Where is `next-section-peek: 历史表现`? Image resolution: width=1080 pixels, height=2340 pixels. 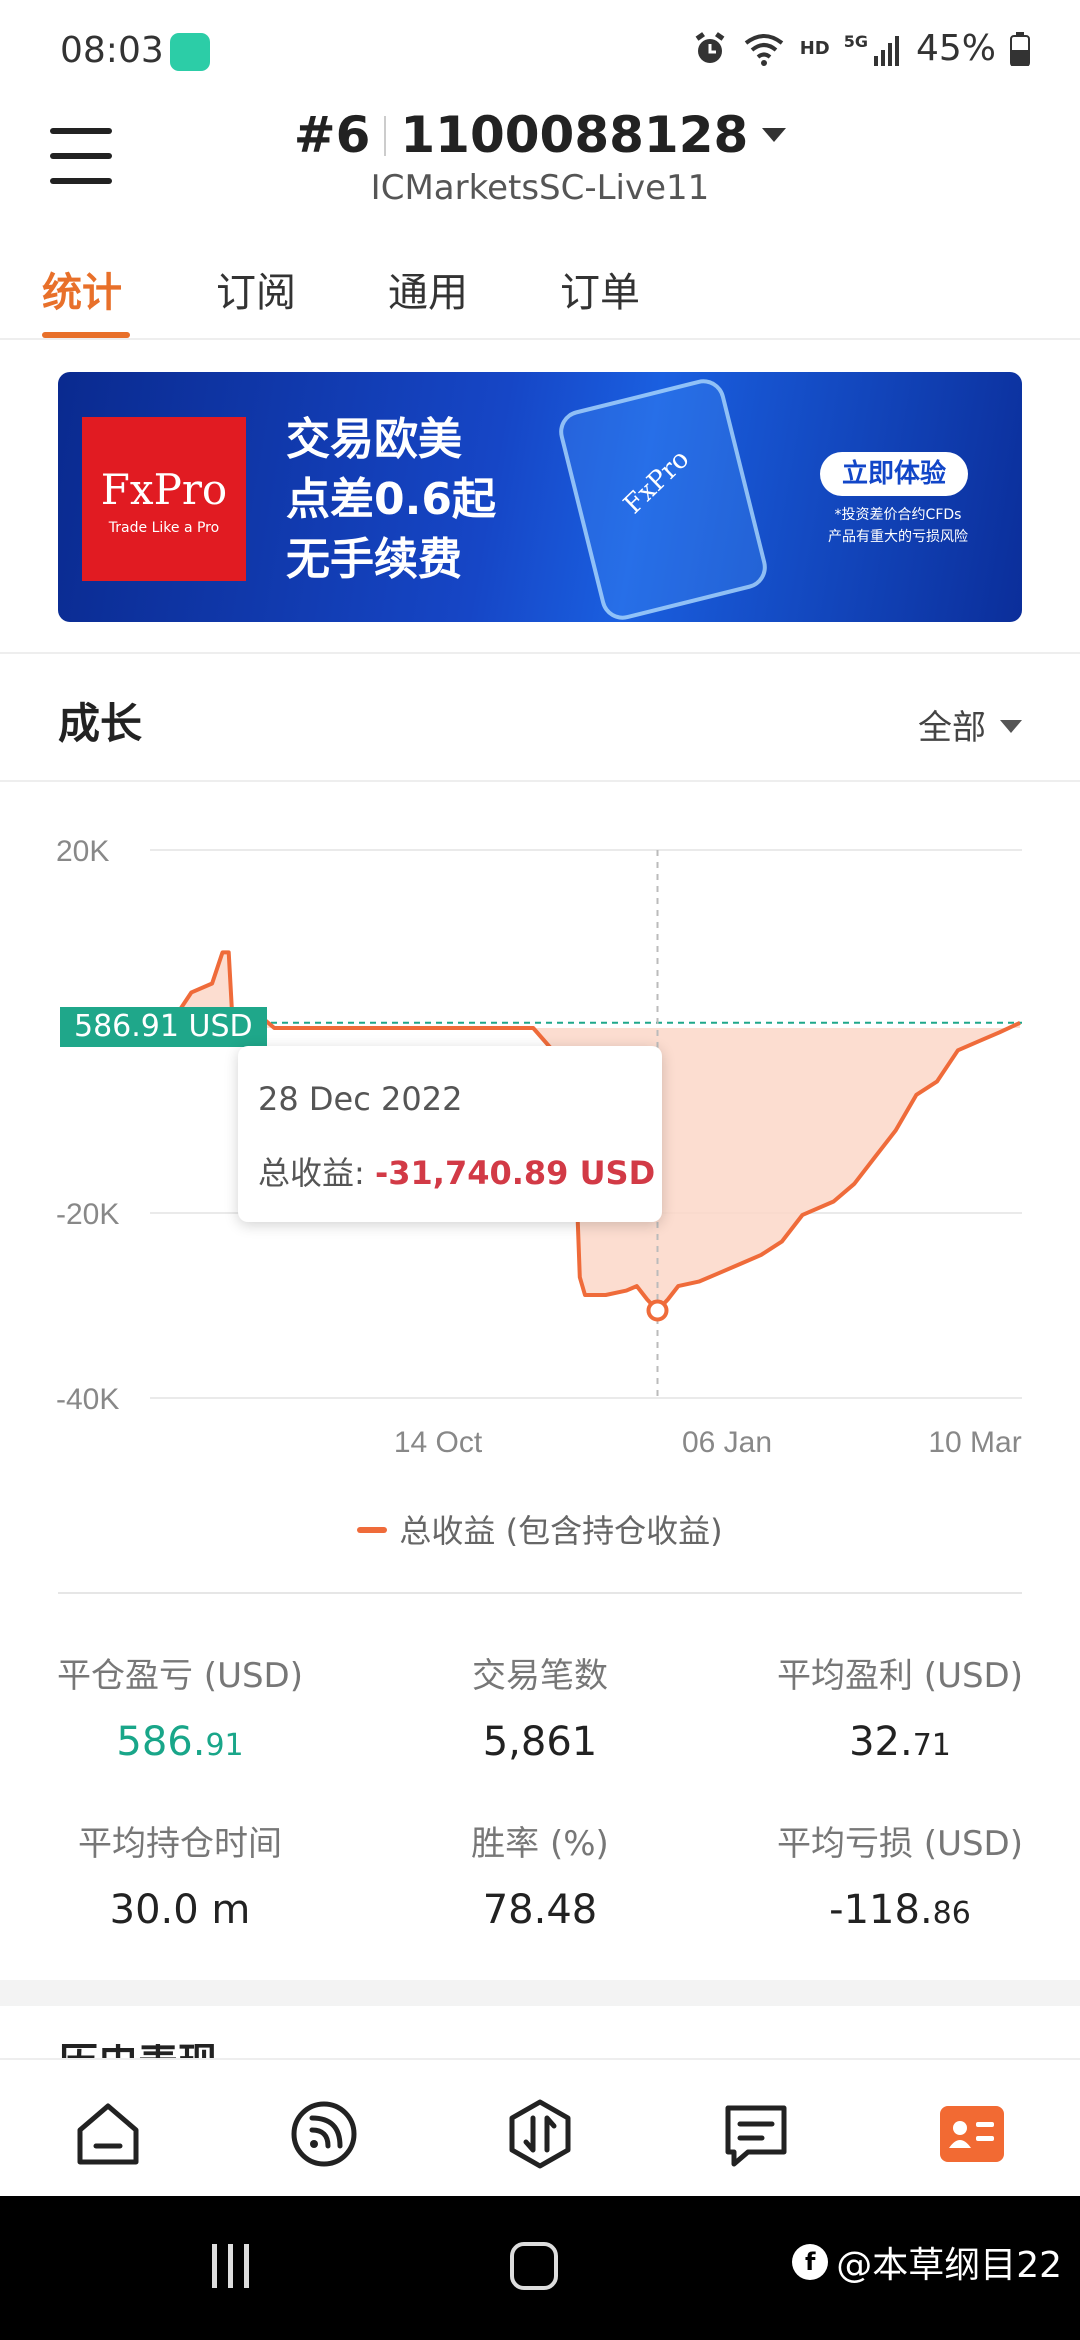 next-section-peek: 历史表现 is located at coordinates (143, 2051).